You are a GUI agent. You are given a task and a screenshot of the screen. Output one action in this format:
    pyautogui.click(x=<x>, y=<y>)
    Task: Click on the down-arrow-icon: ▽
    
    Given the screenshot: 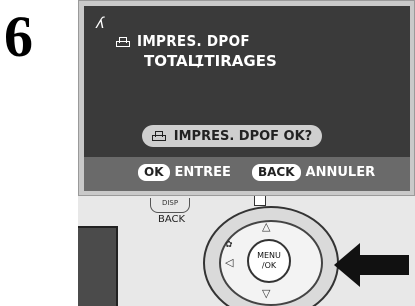 What is the action you would take?
    pyautogui.click(x=266, y=293)
    